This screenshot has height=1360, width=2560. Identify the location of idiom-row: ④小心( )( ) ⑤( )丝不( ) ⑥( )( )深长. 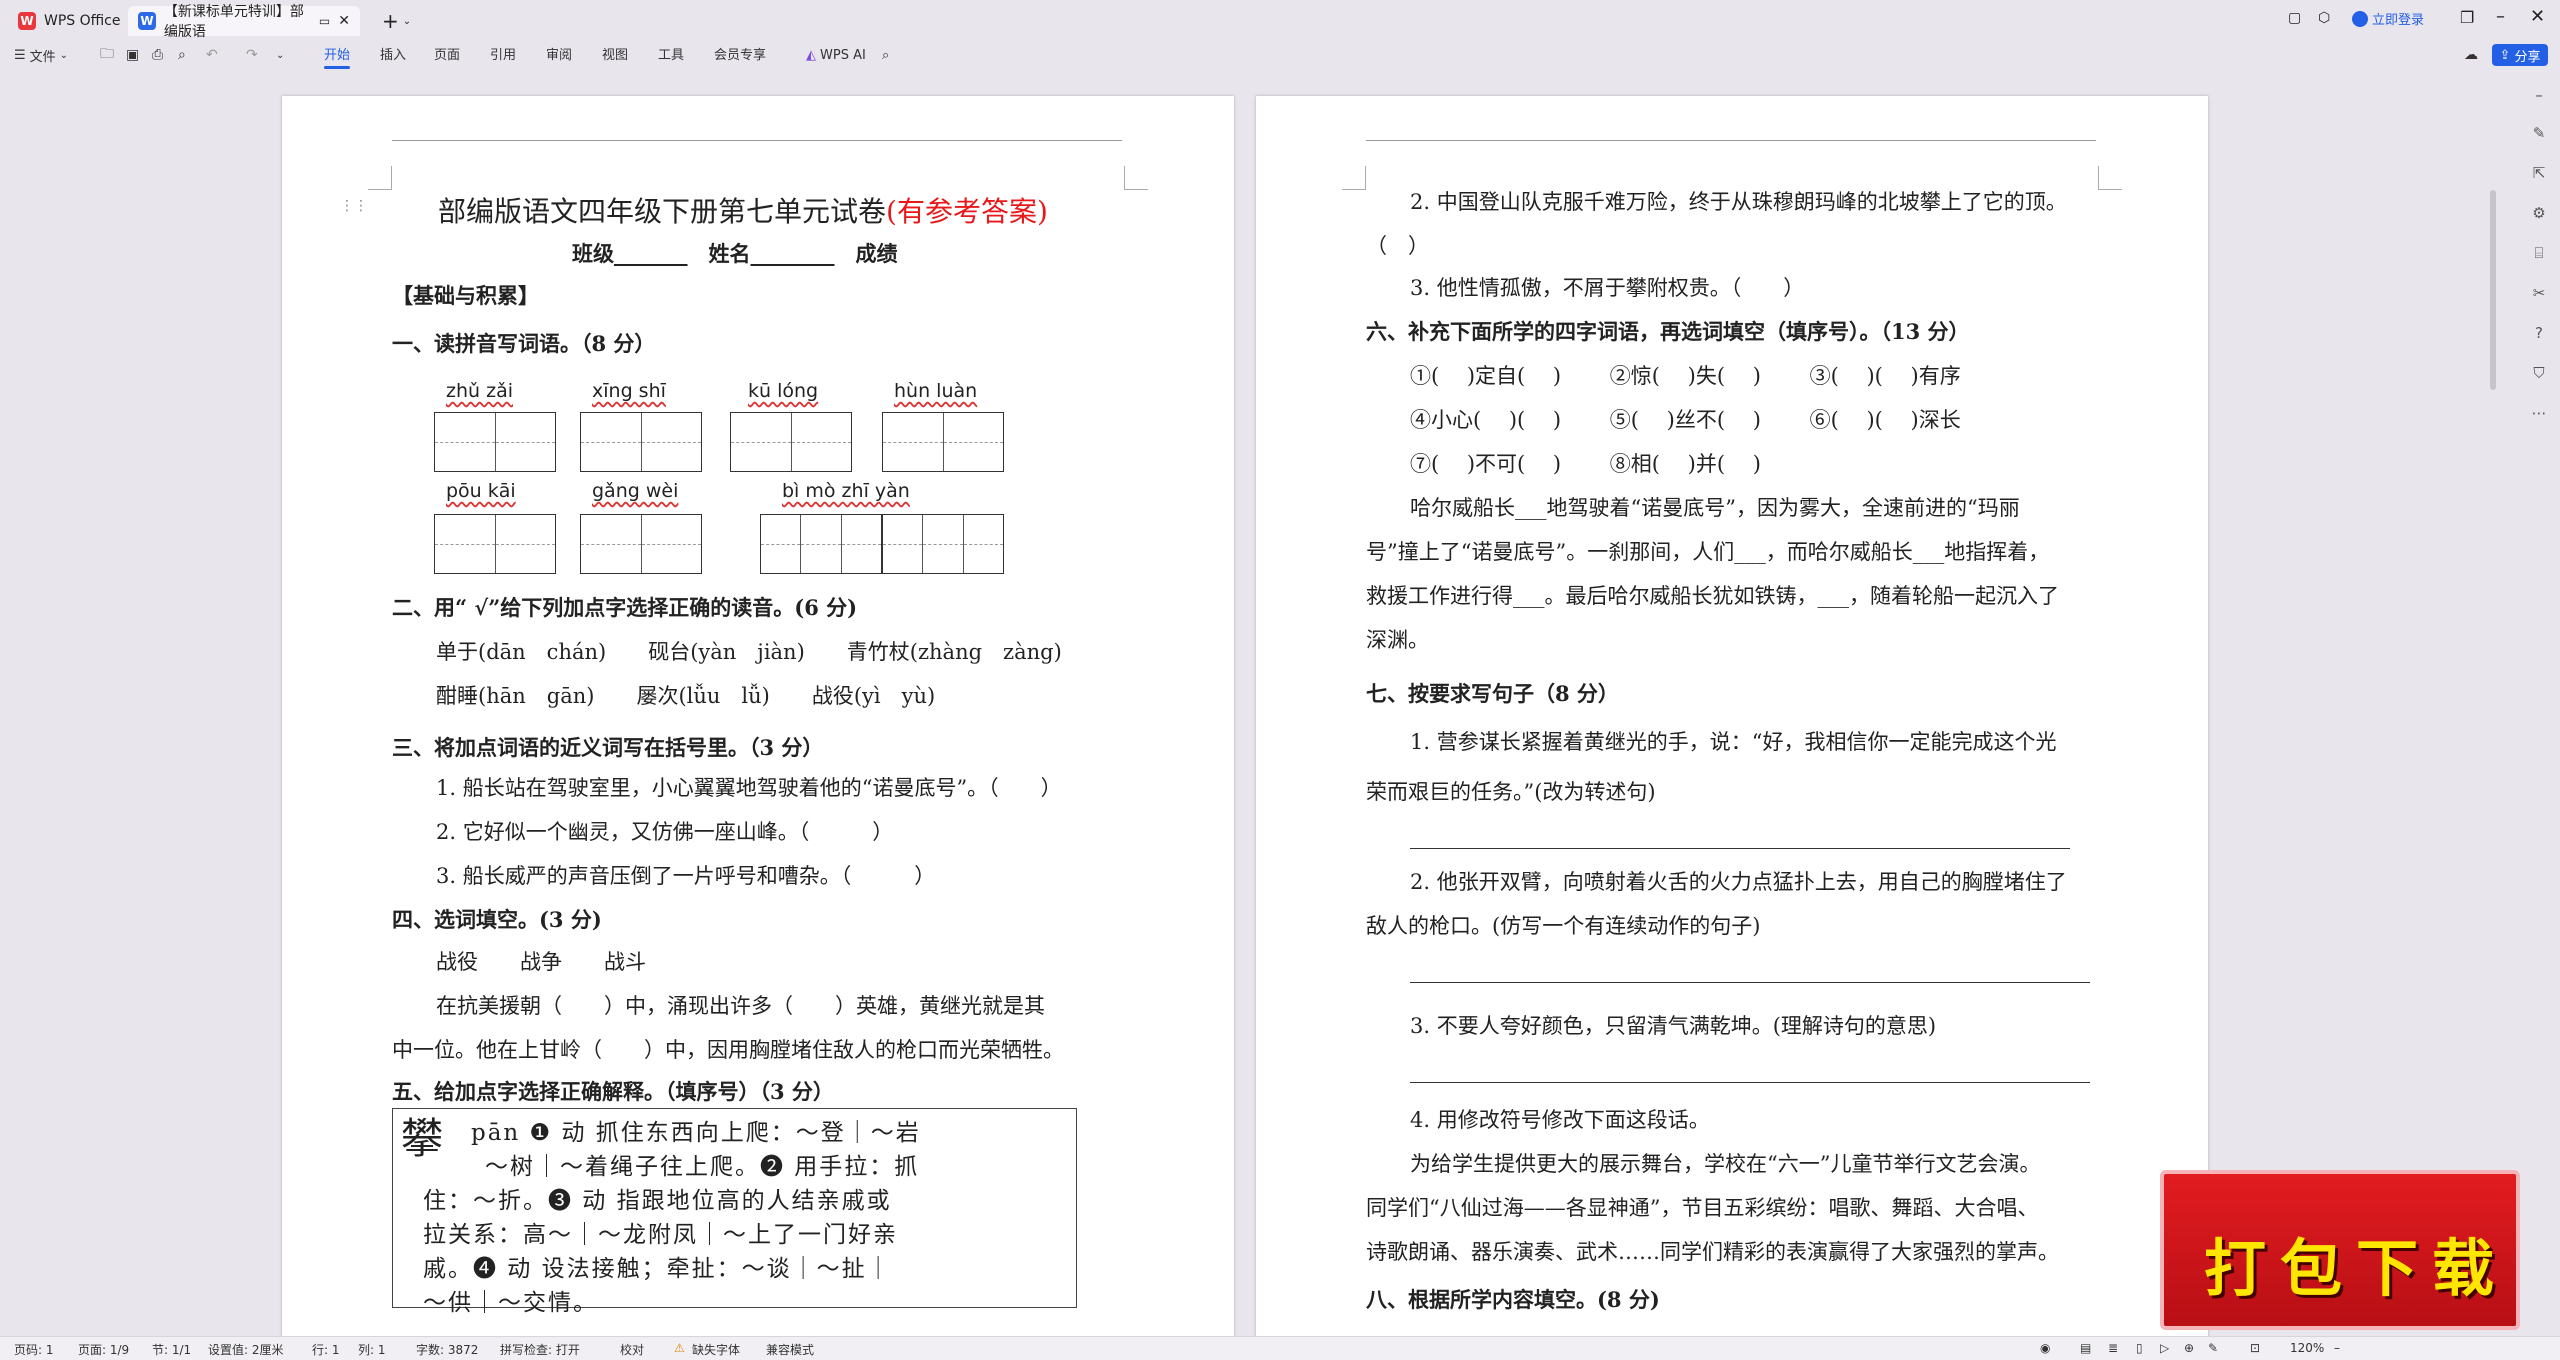
(1685, 420).